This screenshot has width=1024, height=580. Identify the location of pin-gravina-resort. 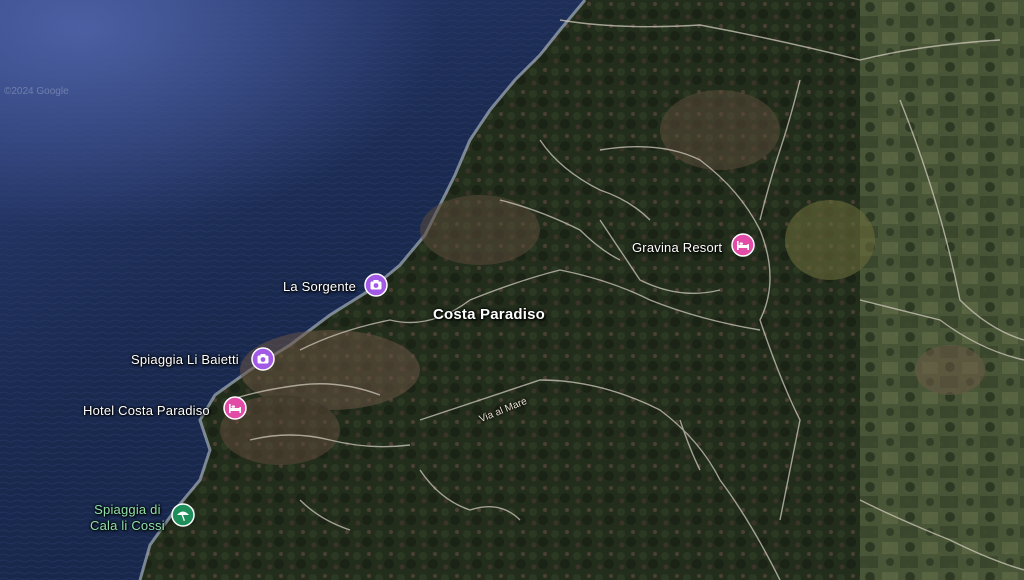
(743, 245).